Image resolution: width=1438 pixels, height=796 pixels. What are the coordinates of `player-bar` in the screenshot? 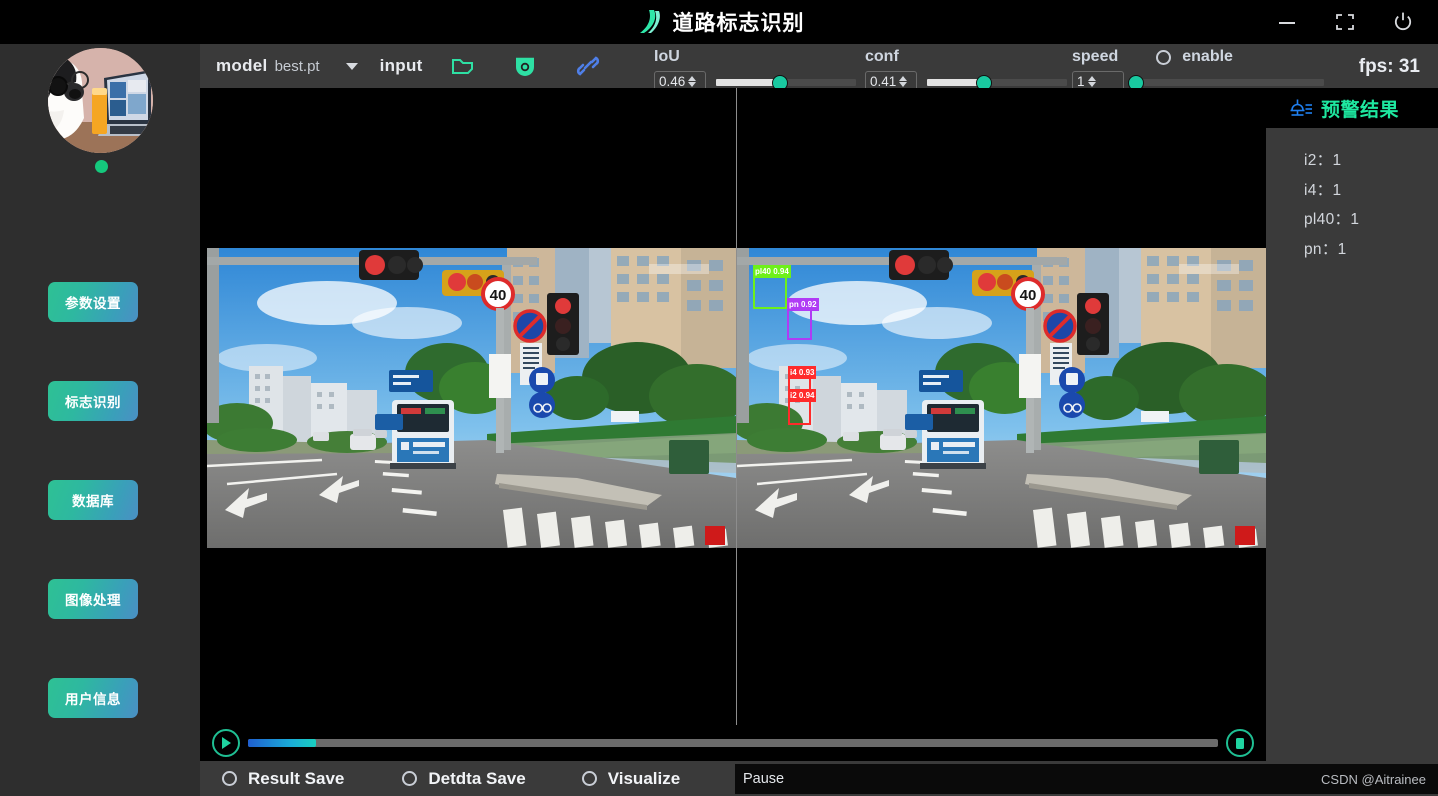 It's located at (733, 743).